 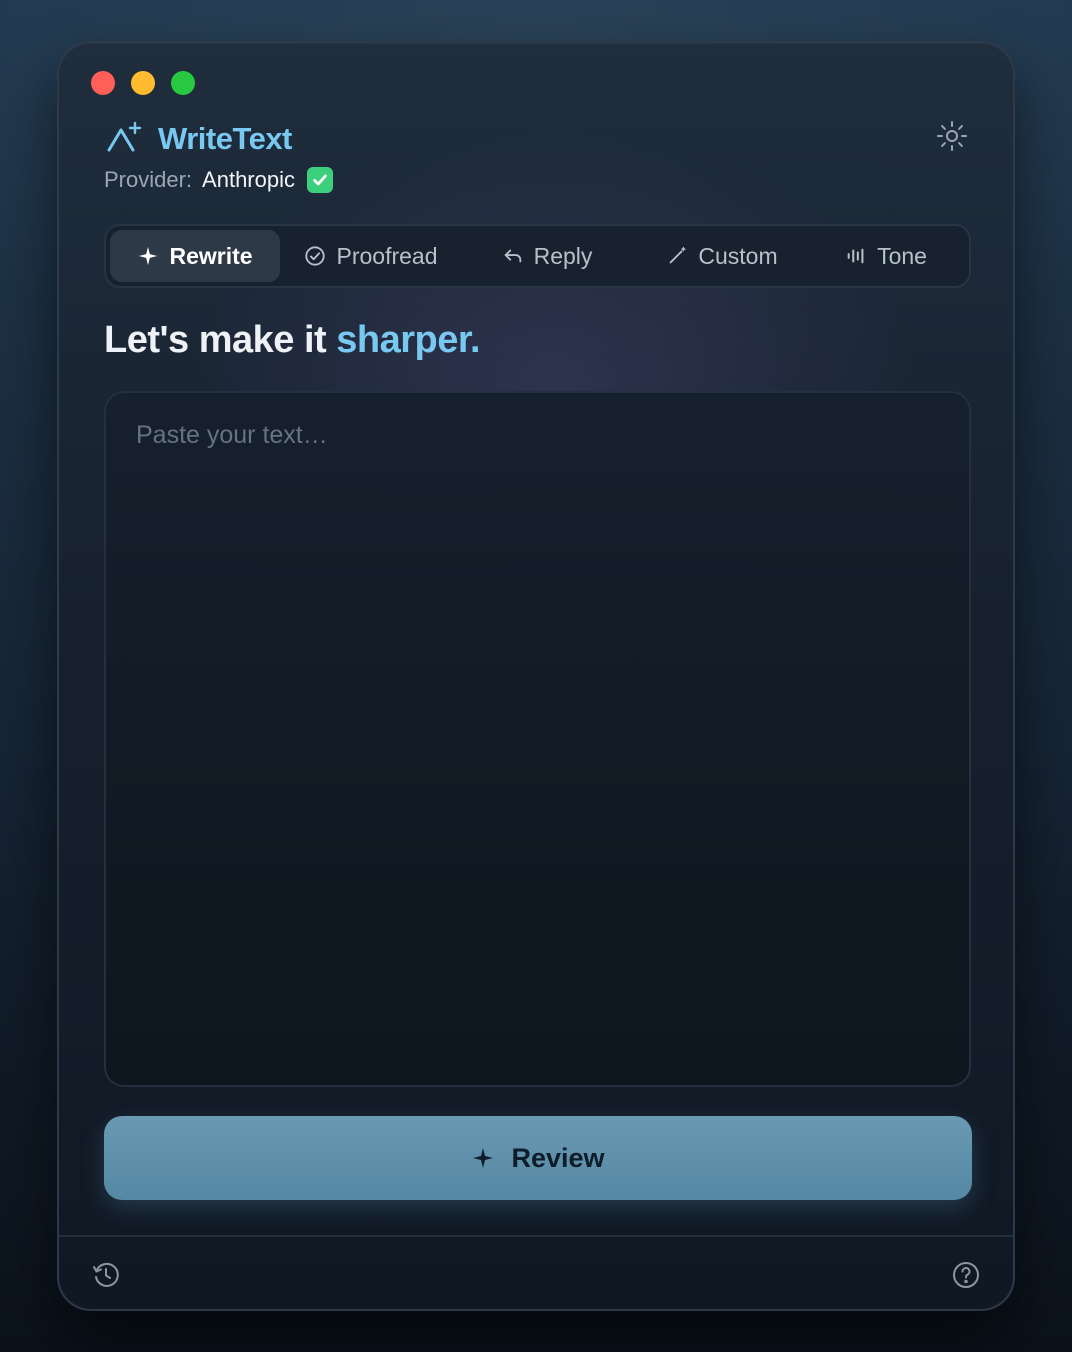 I want to click on review-button: Review, so click(x=538, y=1158).